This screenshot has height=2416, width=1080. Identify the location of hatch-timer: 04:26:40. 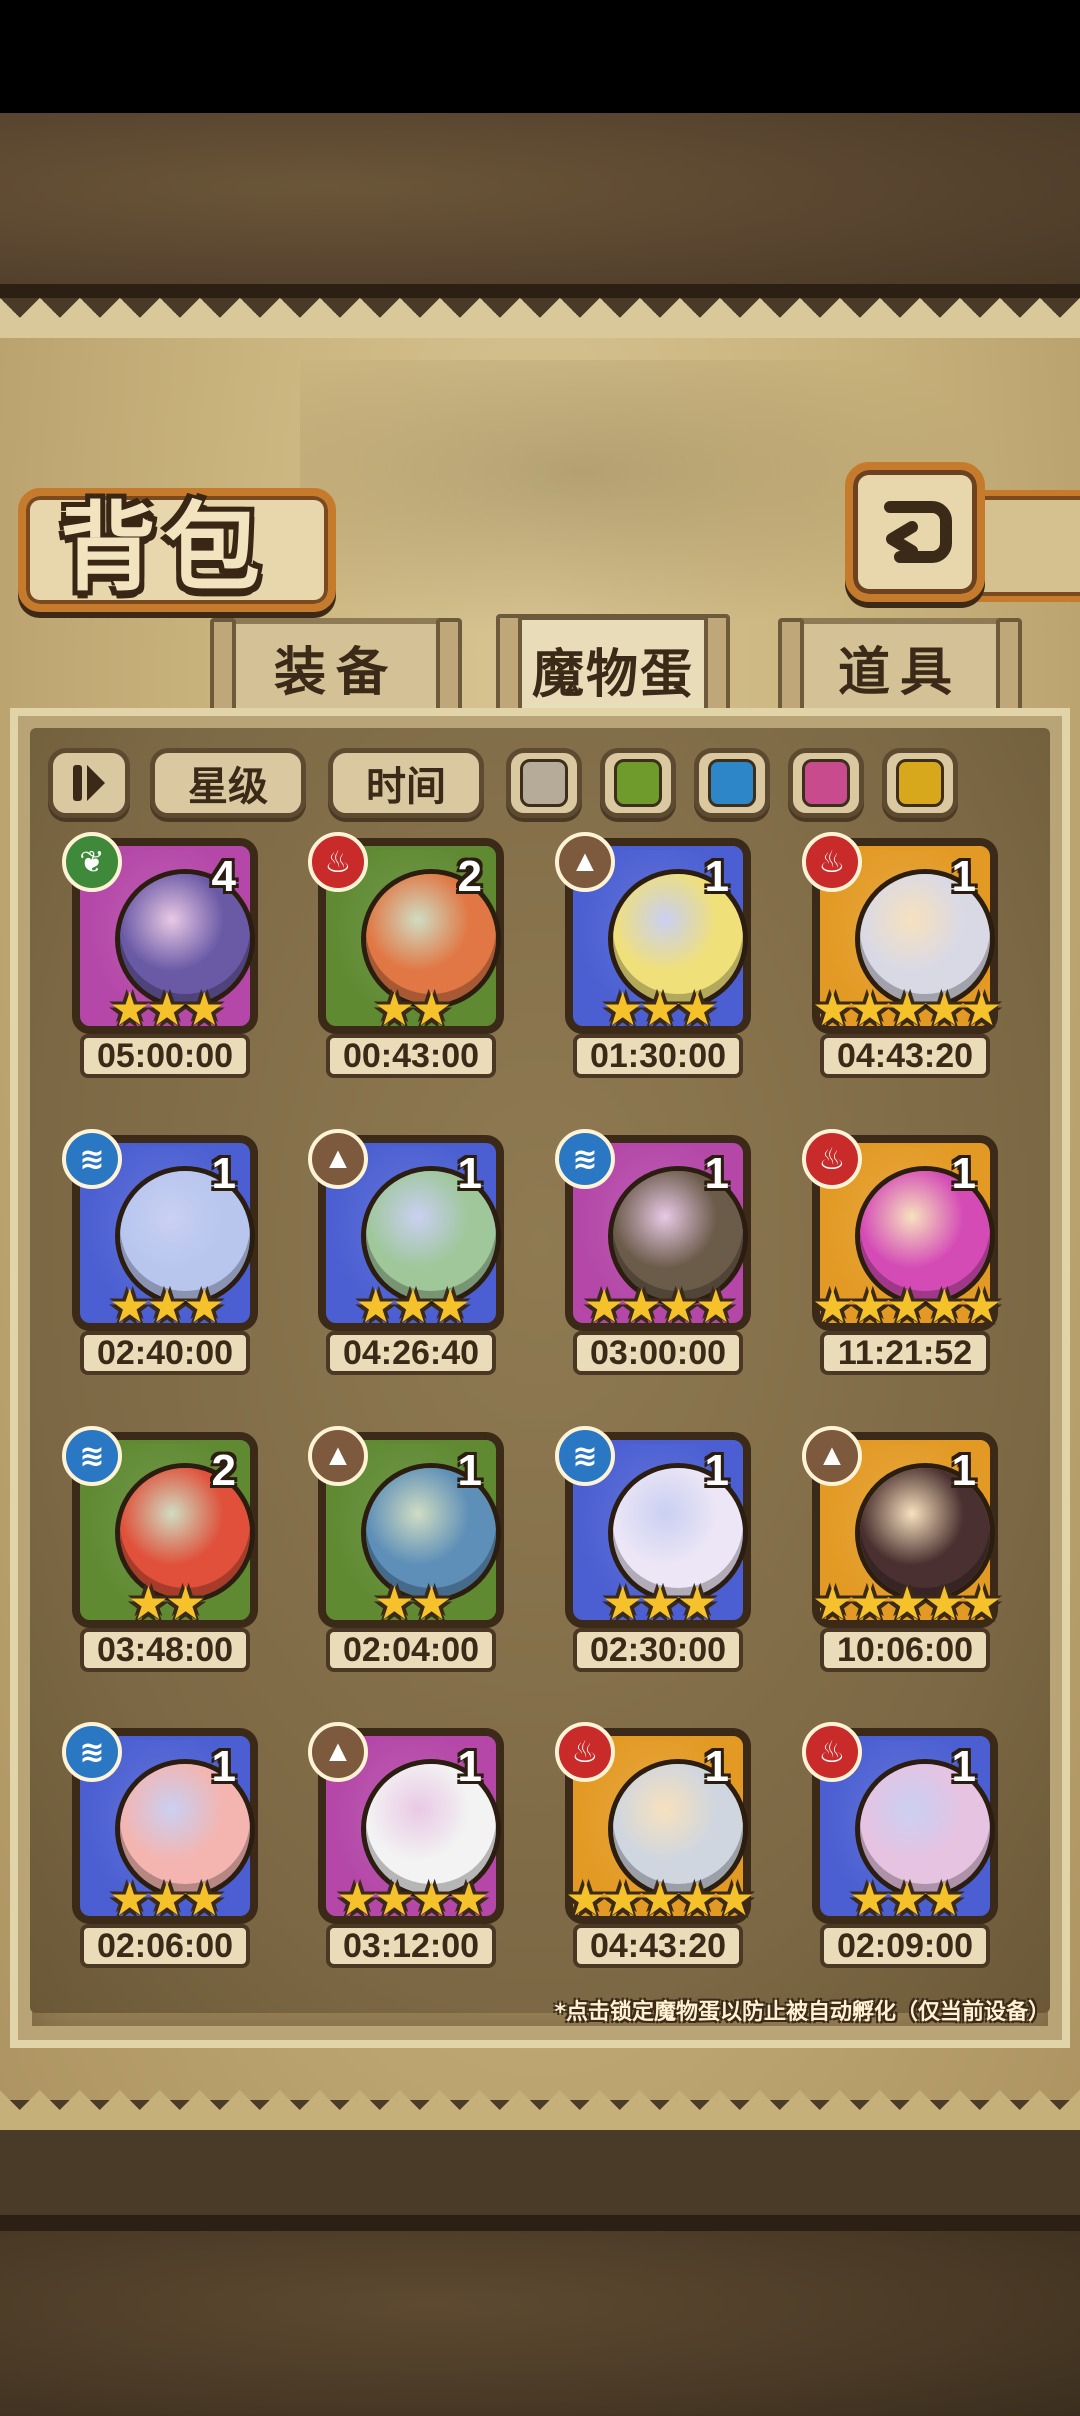
(411, 1353).